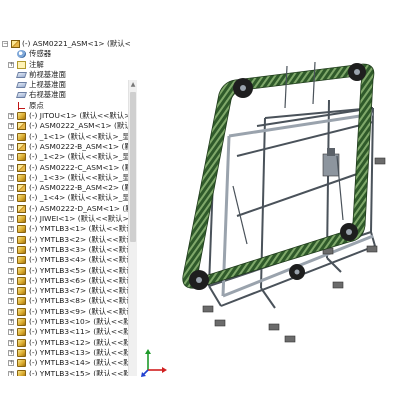 This screenshot has width=400, height=400. What do you see at coordinates (5, 44) in the screenshot?
I see `collapse-icon: −` at bounding box center [5, 44].